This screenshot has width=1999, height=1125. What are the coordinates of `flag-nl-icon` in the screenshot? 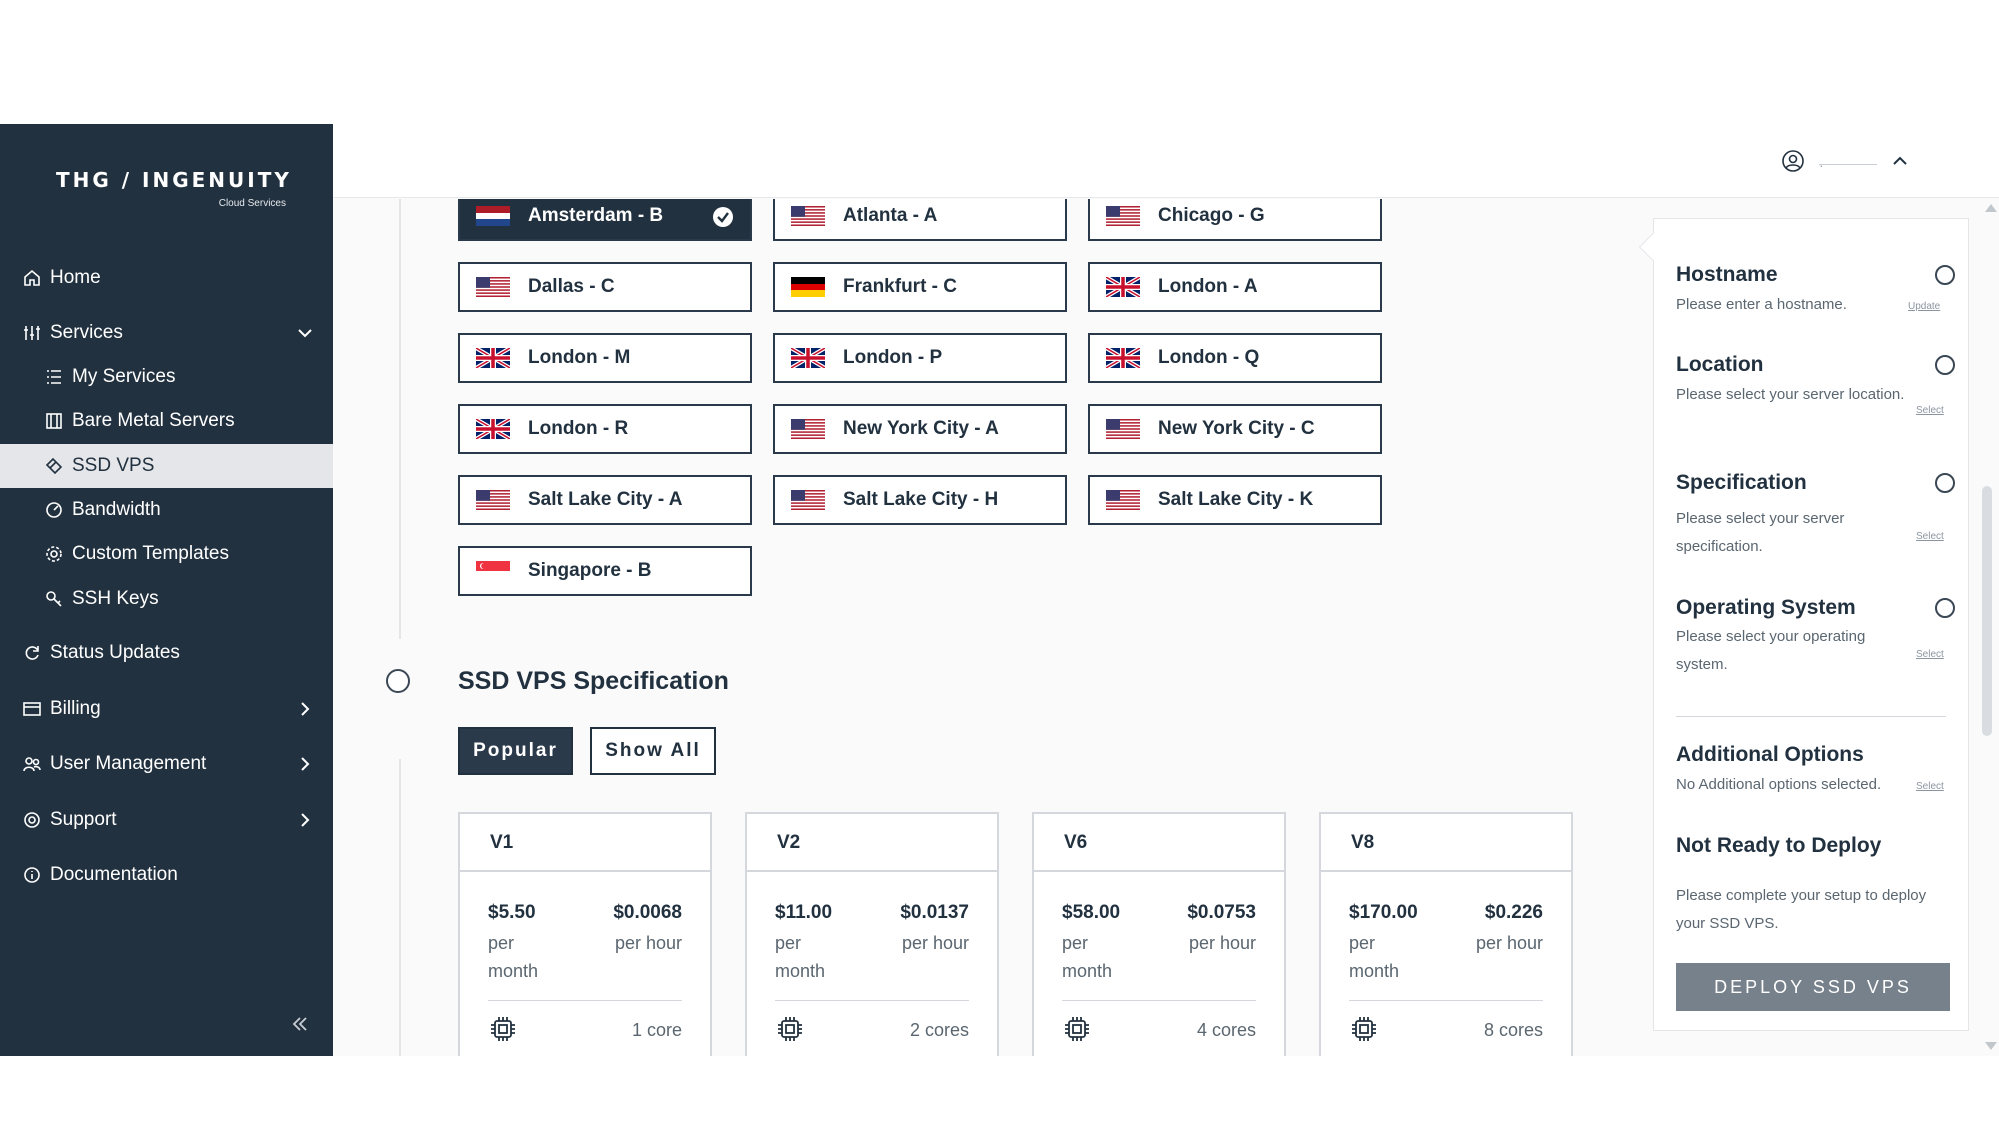 It's located at (493, 216).